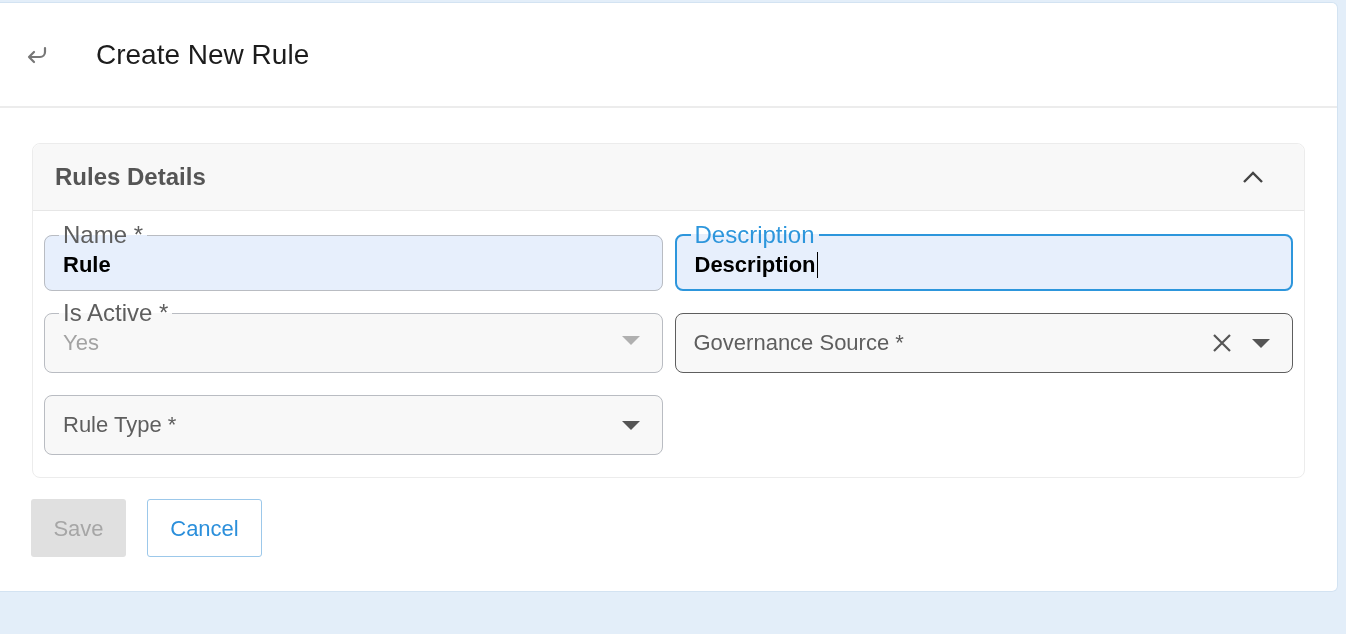 The width and height of the screenshot is (1346, 634). Describe the element at coordinates (668, 177) in the screenshot. I see `panel-header: Rules Details` at that location.